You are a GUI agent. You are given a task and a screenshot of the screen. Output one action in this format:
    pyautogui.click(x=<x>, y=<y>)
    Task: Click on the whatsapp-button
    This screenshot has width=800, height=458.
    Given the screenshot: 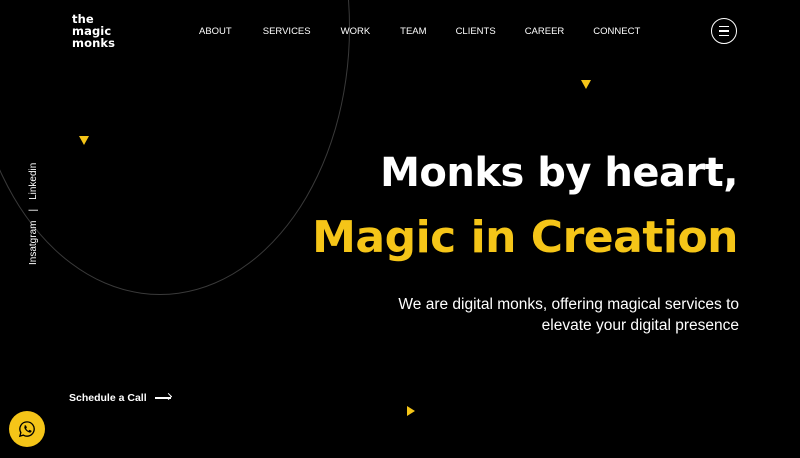 What is the action you would take?
    pyautogui.click(x=27, y=429)
    